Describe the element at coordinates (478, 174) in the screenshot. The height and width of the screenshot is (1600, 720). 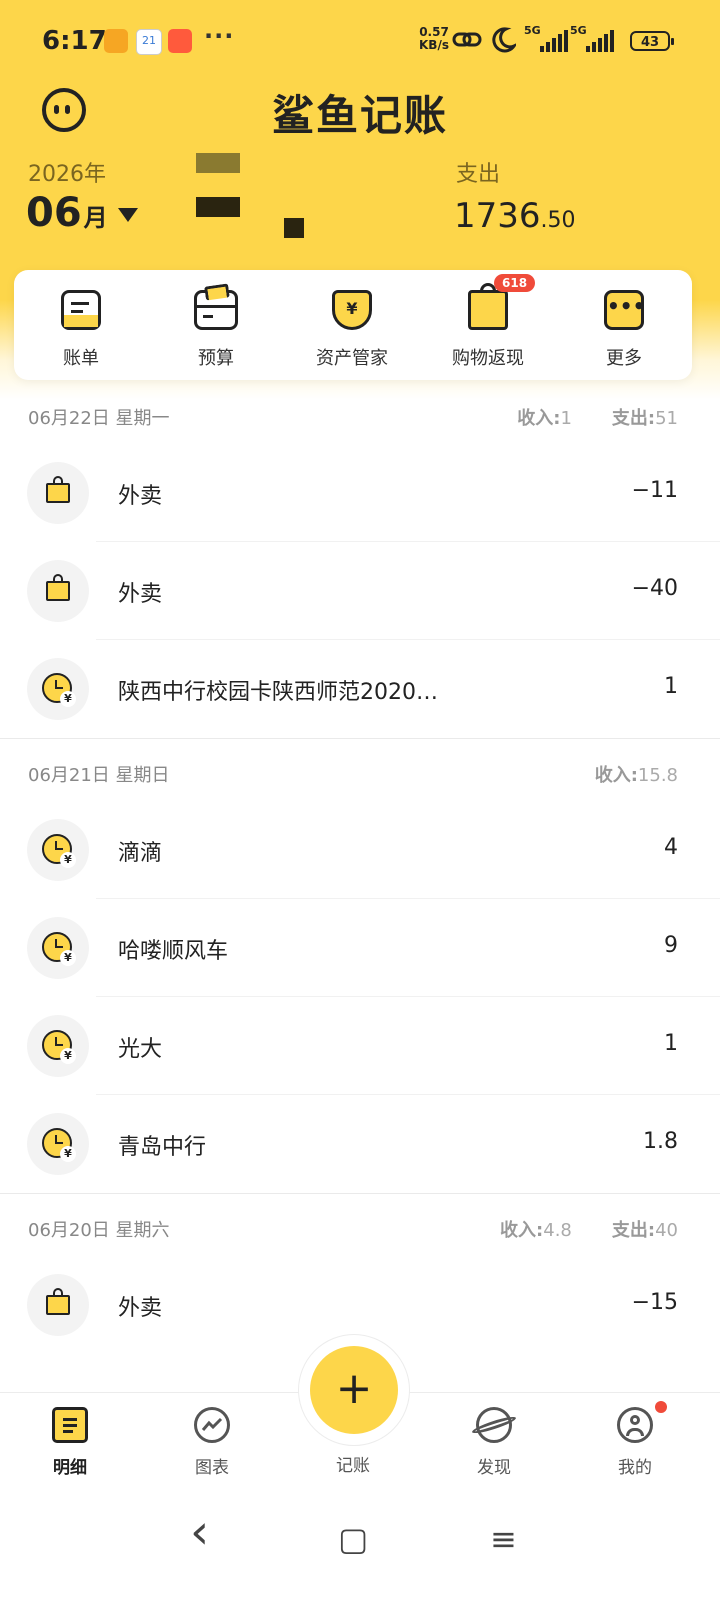
I see `expense-label: 支出` at that location.